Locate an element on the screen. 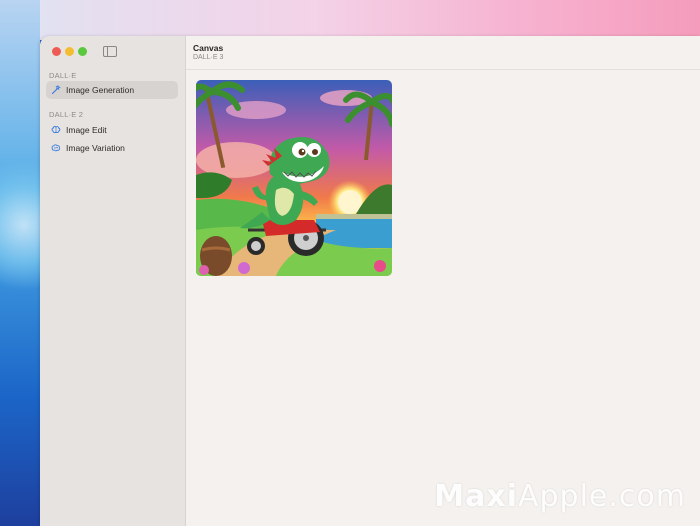 The width and height of the screenshot is (700, 526). desktop-wallpaper-left is located at coordinates (30, 263).